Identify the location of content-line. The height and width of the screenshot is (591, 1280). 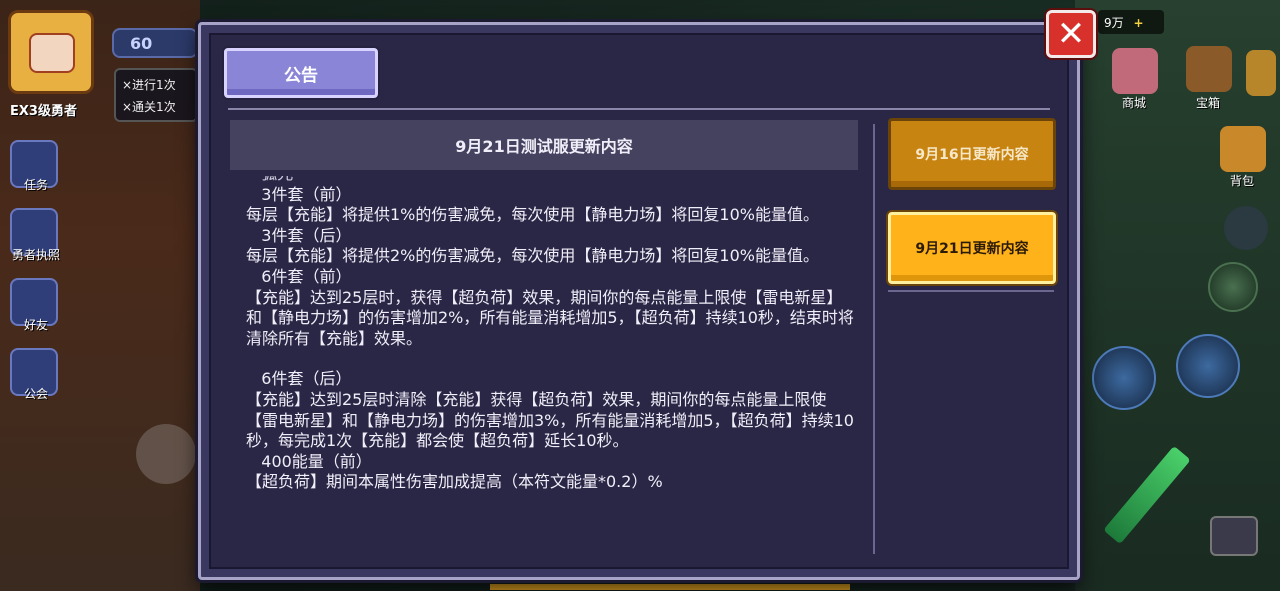
(551, 359).